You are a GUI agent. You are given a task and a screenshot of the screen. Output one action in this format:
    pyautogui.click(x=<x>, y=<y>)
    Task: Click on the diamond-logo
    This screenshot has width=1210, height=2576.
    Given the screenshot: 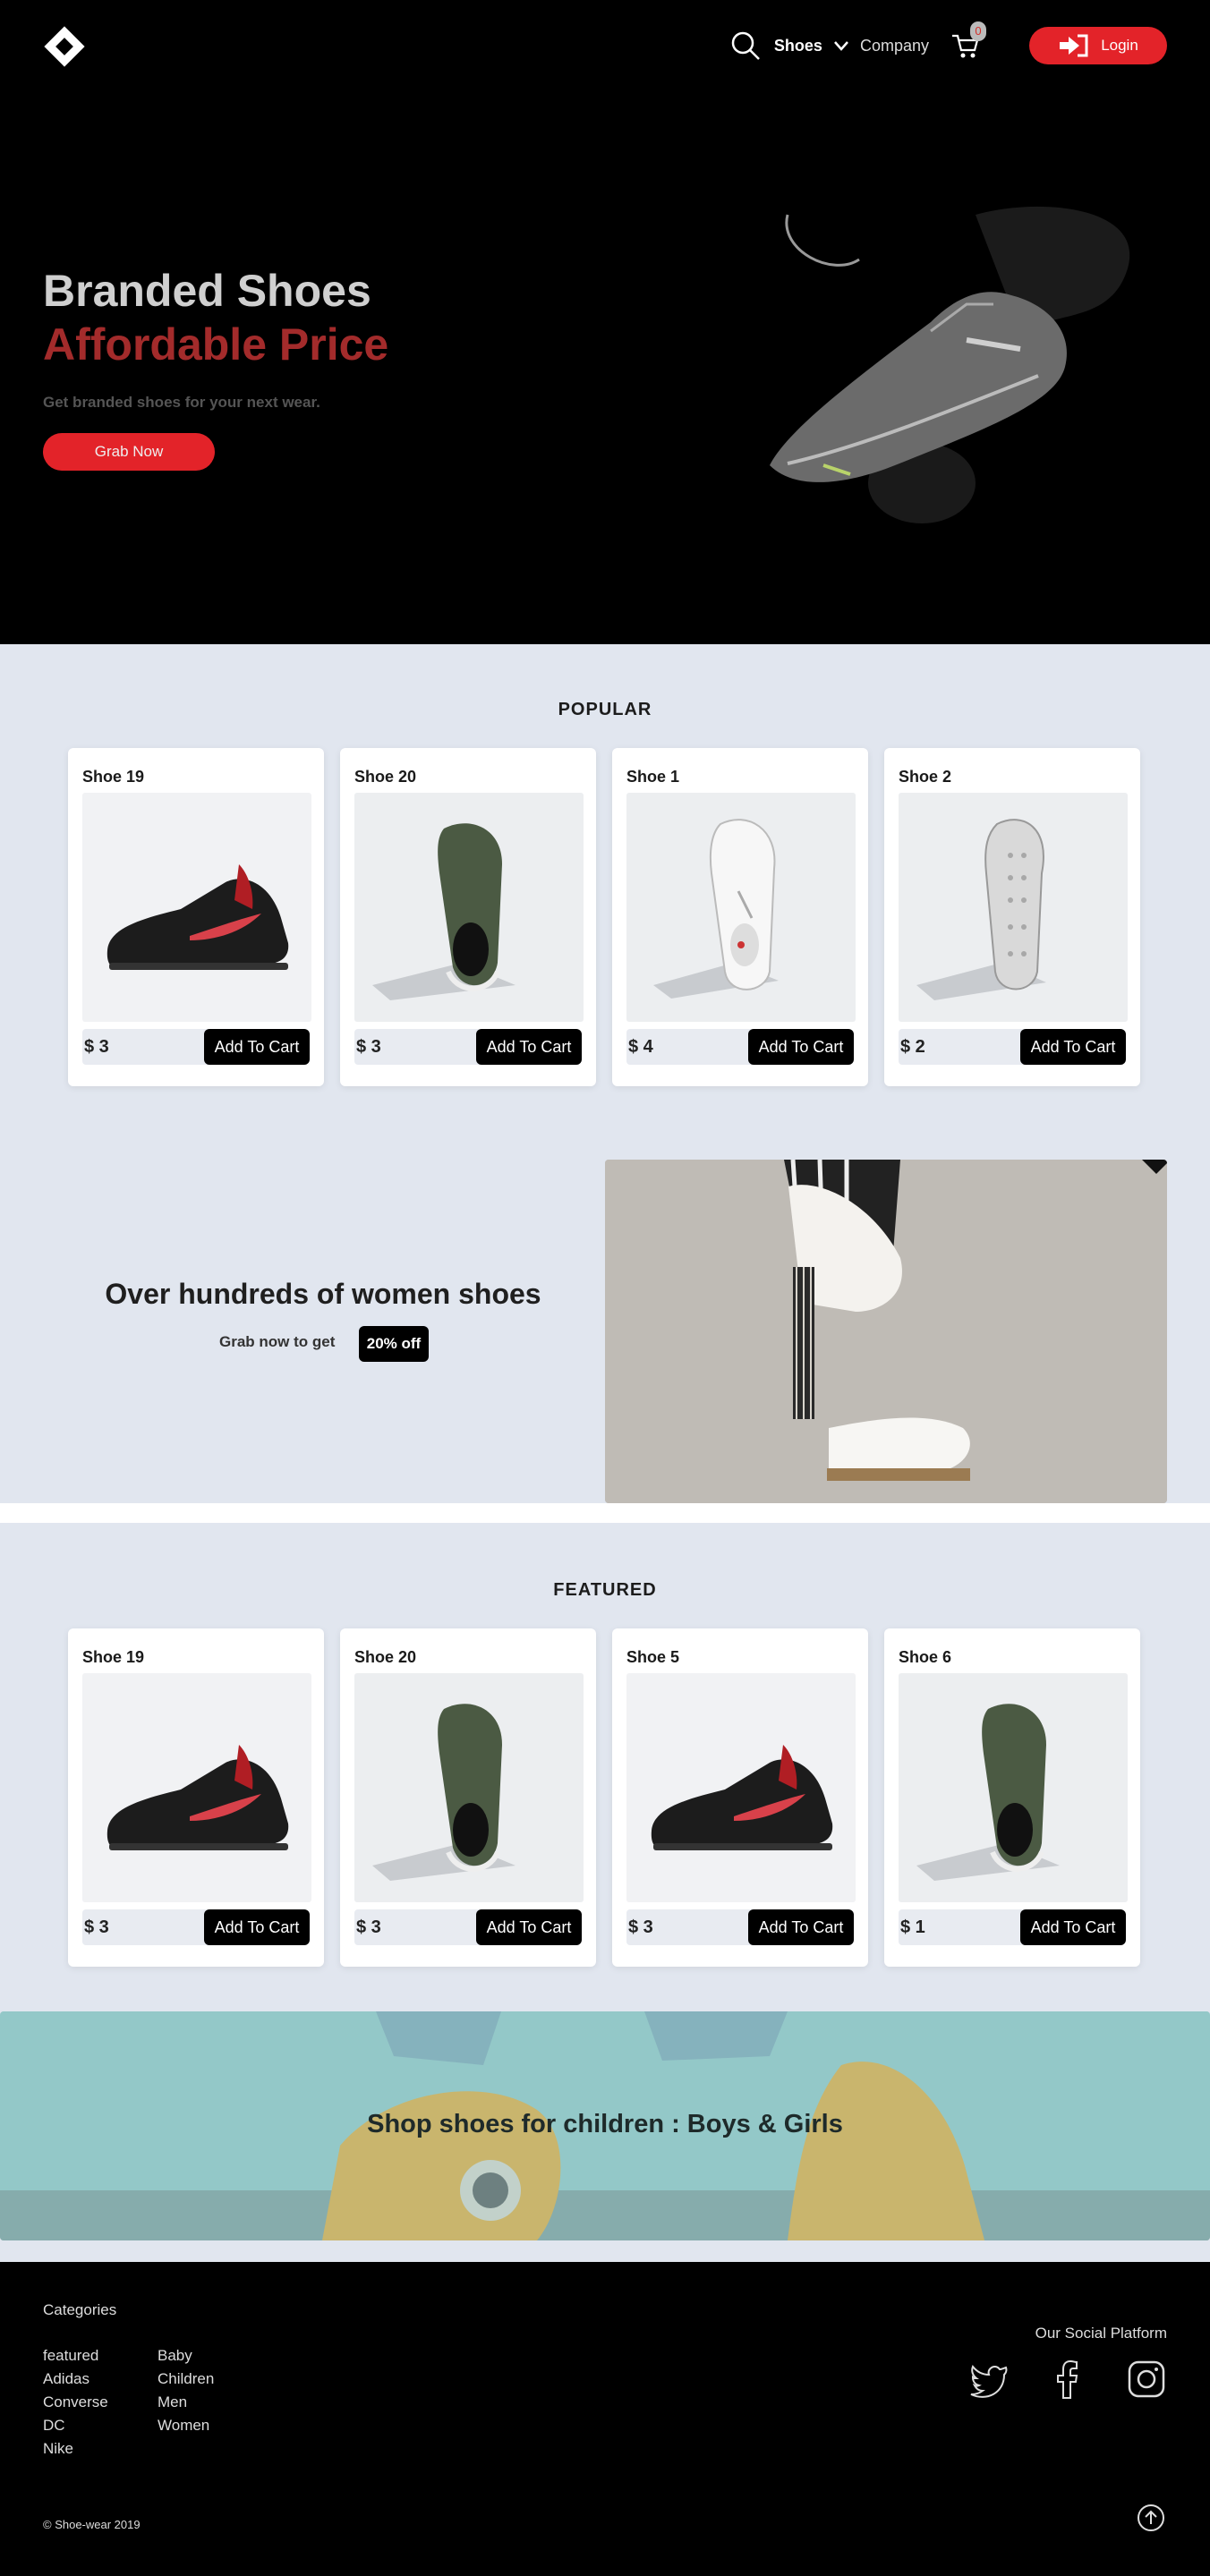 What is the action you would take?
    pyautogui.click(x=64, y=46)
    